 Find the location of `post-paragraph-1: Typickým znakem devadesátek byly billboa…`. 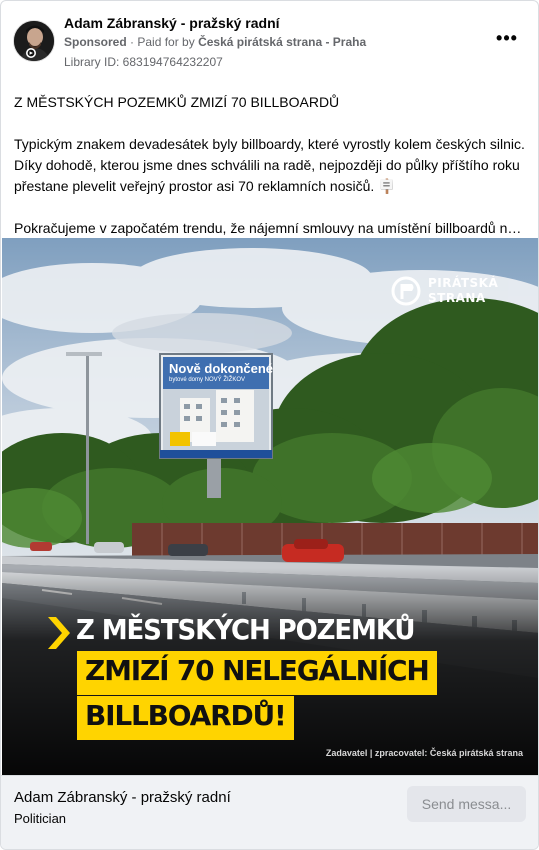

post-paragraph-1: Typickým znakem devadesátek byly billboa… is located at coordinates (269, 165).